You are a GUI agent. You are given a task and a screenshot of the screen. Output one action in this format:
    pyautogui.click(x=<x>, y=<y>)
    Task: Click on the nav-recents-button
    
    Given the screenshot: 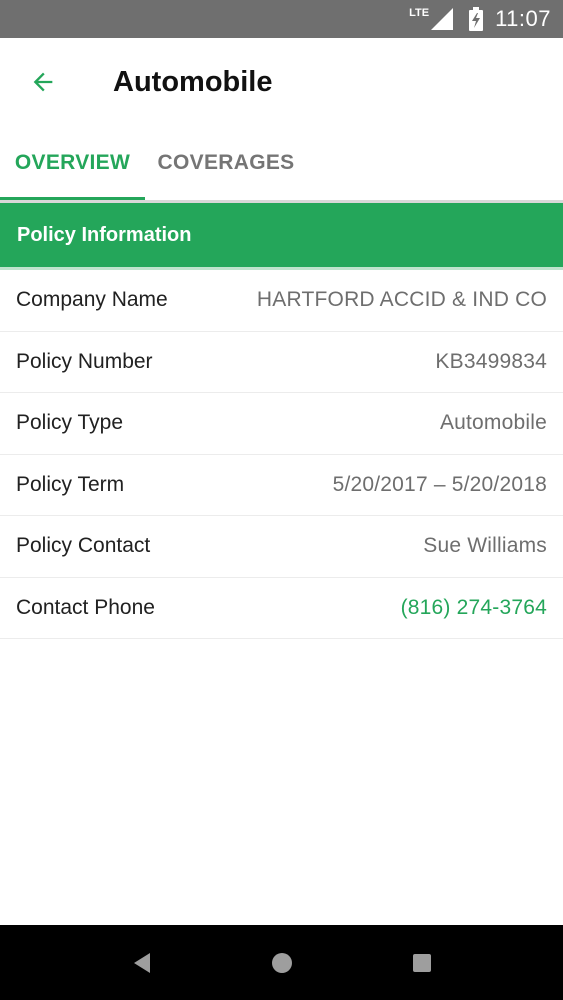 What is the action you would take?
    pyautogui.click(x=422, y=962)
    